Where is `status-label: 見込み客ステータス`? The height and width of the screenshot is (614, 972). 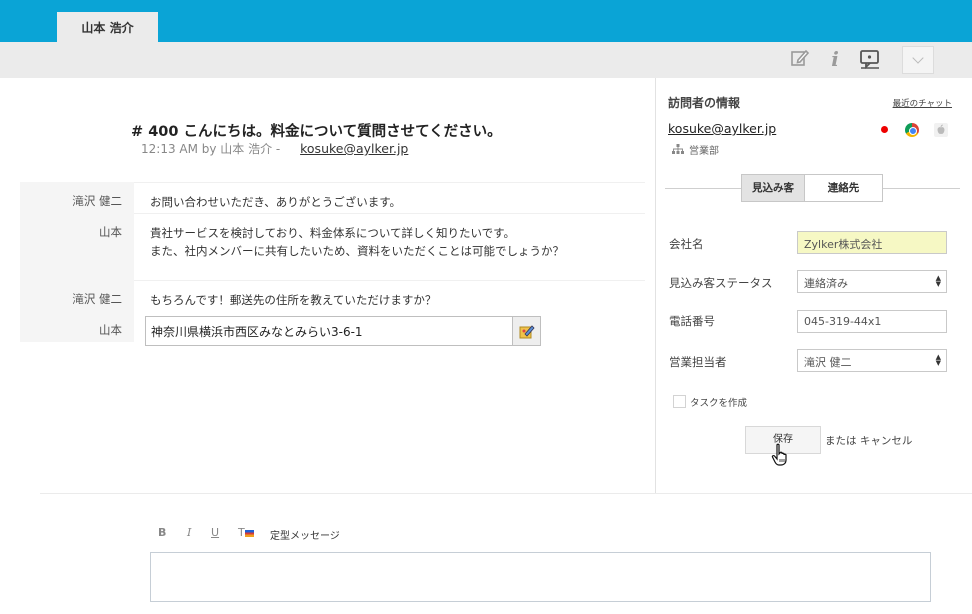
status-label: 見込み客ステータス is located at coordinates (721, 283).